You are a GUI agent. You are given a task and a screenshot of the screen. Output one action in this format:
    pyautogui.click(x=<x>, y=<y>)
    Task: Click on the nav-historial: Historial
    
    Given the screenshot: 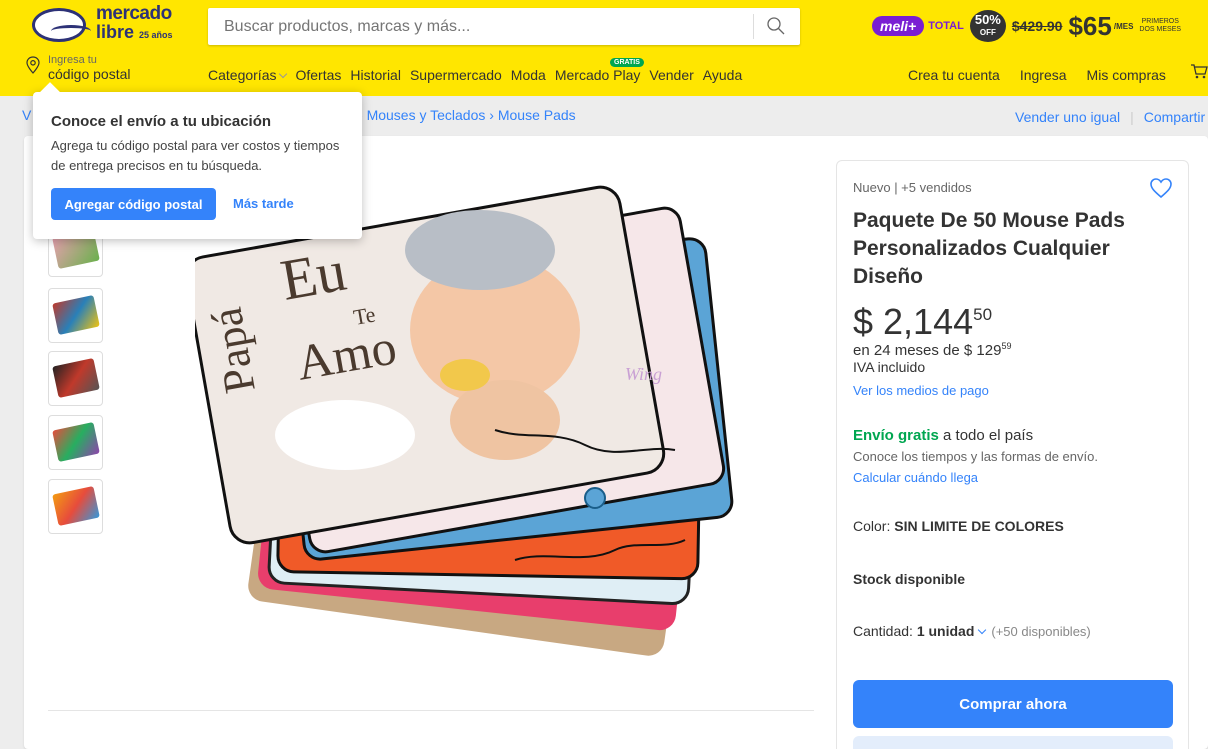 What is the action you would take?
    pyautogui.click(x=375, y=75)
    